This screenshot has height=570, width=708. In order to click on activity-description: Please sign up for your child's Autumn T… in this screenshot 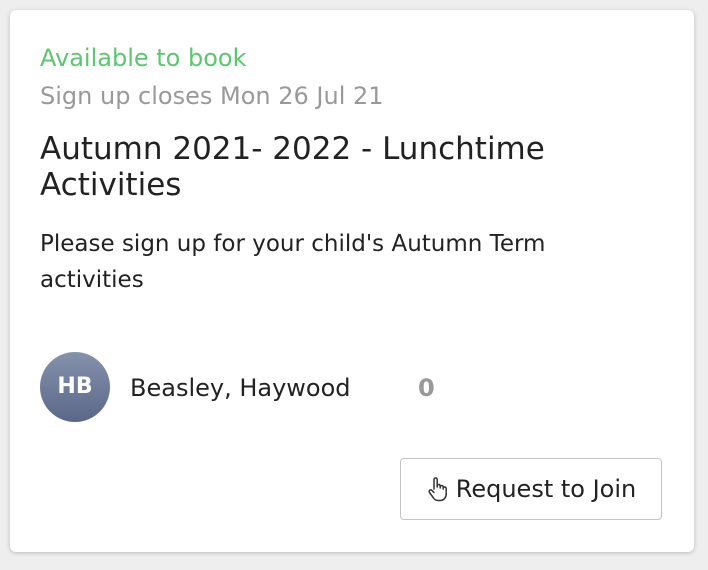, I will do `click(293, 262)`.